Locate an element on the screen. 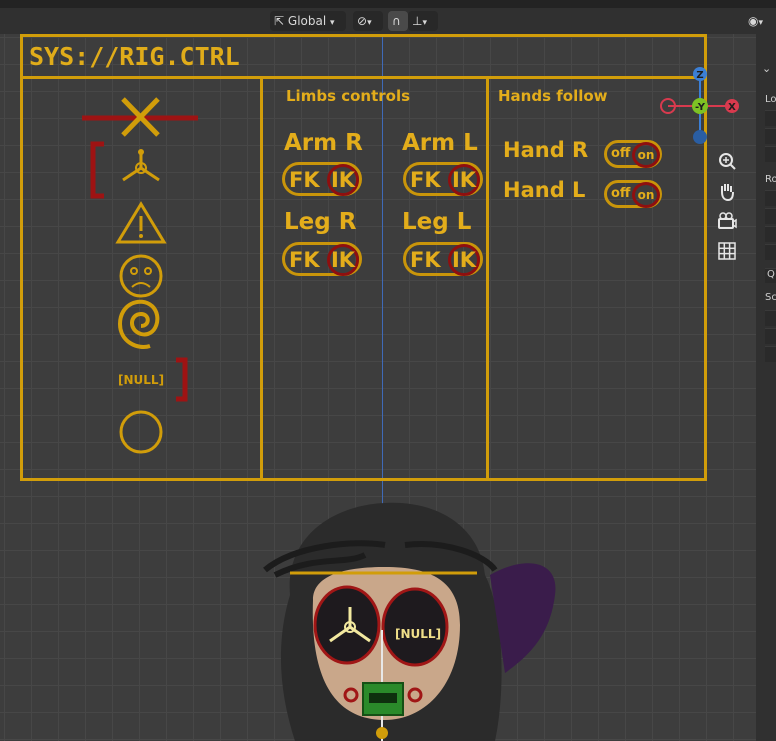  link-icon: ⊘ is located at coordinates (362, 21).